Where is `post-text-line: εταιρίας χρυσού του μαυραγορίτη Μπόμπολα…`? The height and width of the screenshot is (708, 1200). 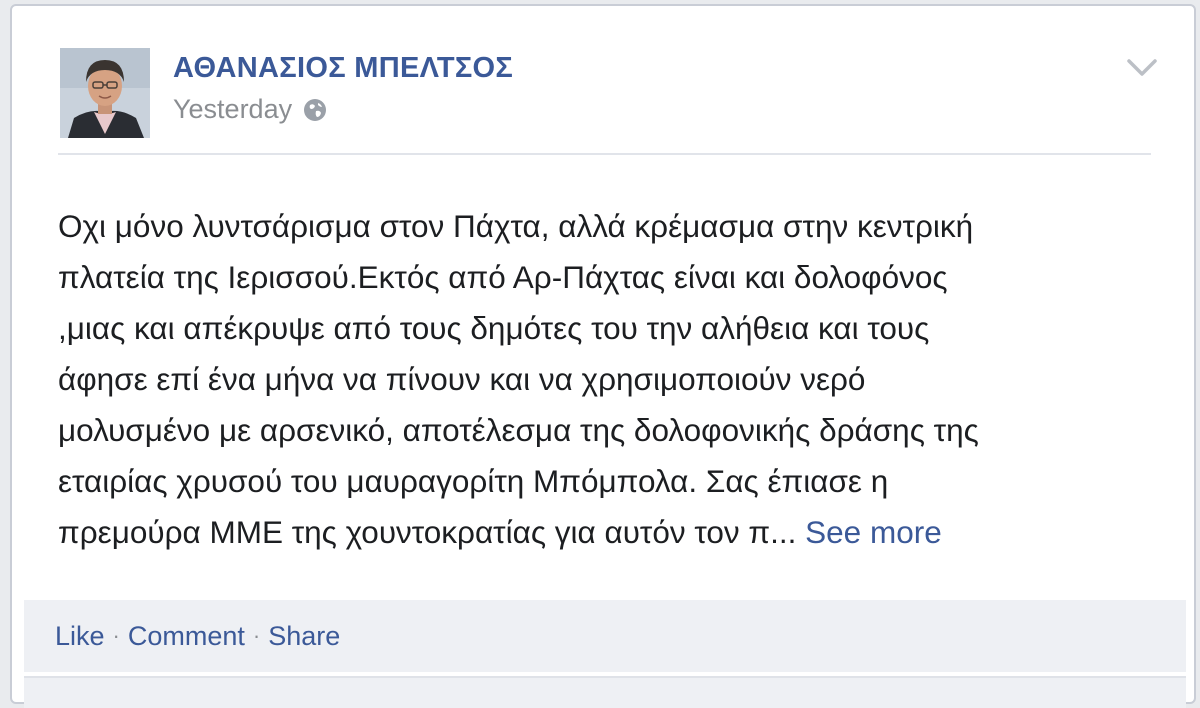
post-text-line: εταιρίας χρυσού του μαυραγορίτη Μπόμπολα… is located at coordinates (473, 481).